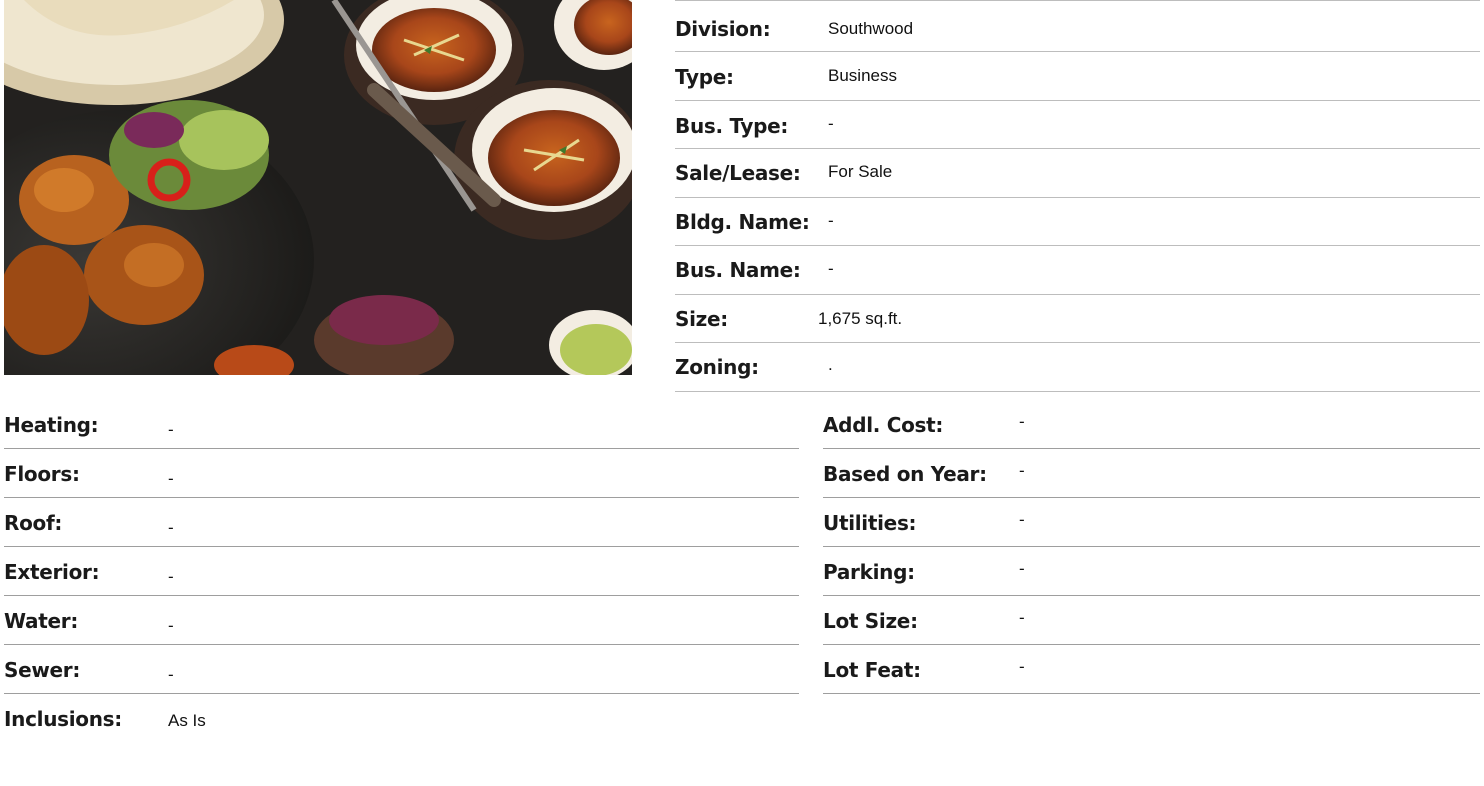 This screenshot has height=786, width=1484. Describe the element at coordinates (401, 718) in the screenshot. I see `feature-row-inclusions: Inclusions: As Is` at that location.